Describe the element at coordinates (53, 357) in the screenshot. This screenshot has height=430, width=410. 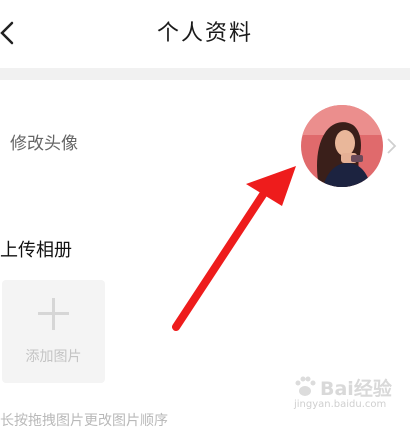
I see `add-photo-label: 添加图片` at that location.